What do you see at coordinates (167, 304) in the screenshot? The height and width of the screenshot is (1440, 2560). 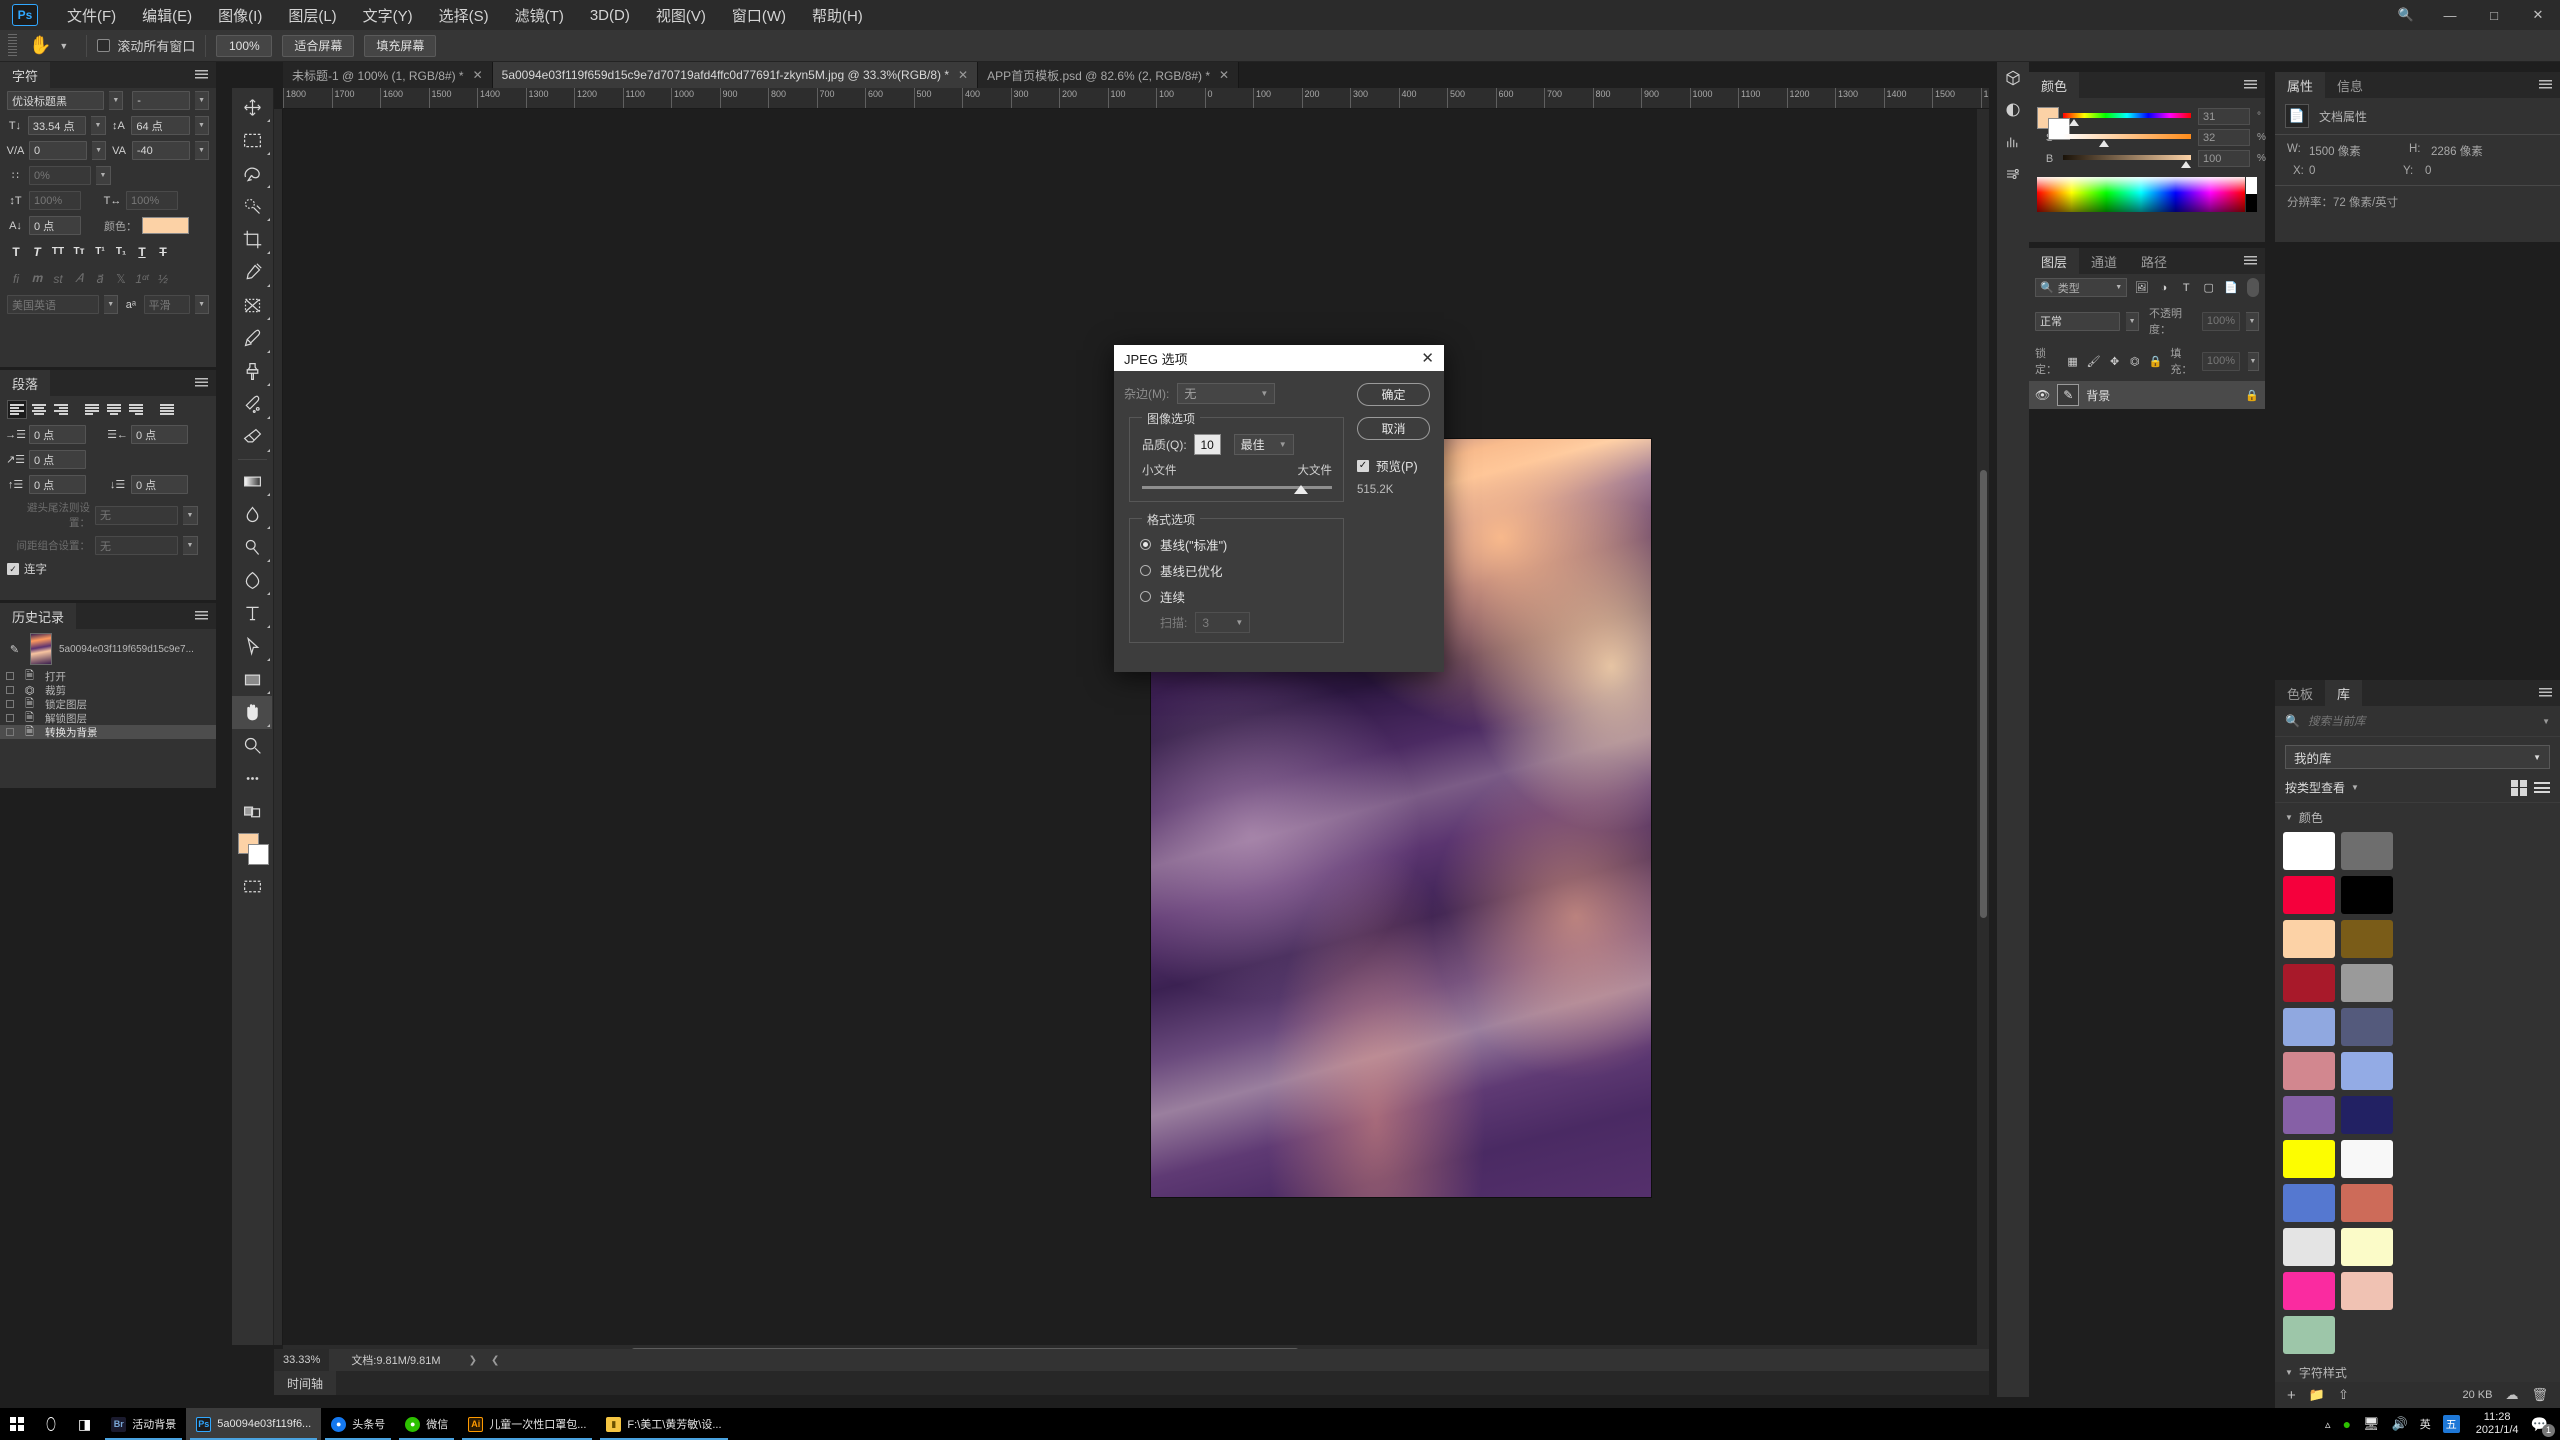 I see `anti-alias-select: 平滑` at bounding box center [167, 304].